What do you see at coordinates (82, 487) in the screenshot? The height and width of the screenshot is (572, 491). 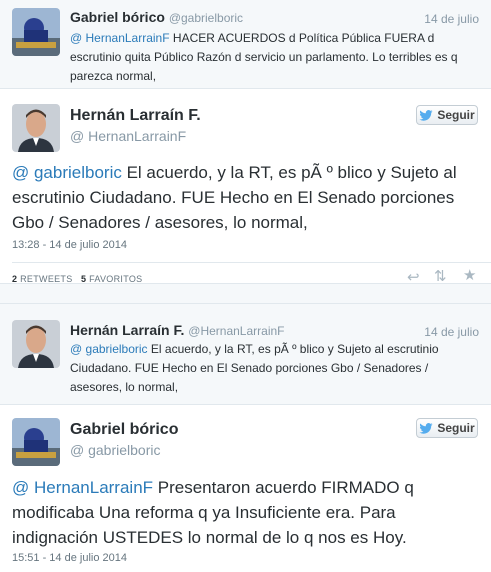 I see `tweet4-mention: @ HernanLarrainF` at bounding box center [82, 487].